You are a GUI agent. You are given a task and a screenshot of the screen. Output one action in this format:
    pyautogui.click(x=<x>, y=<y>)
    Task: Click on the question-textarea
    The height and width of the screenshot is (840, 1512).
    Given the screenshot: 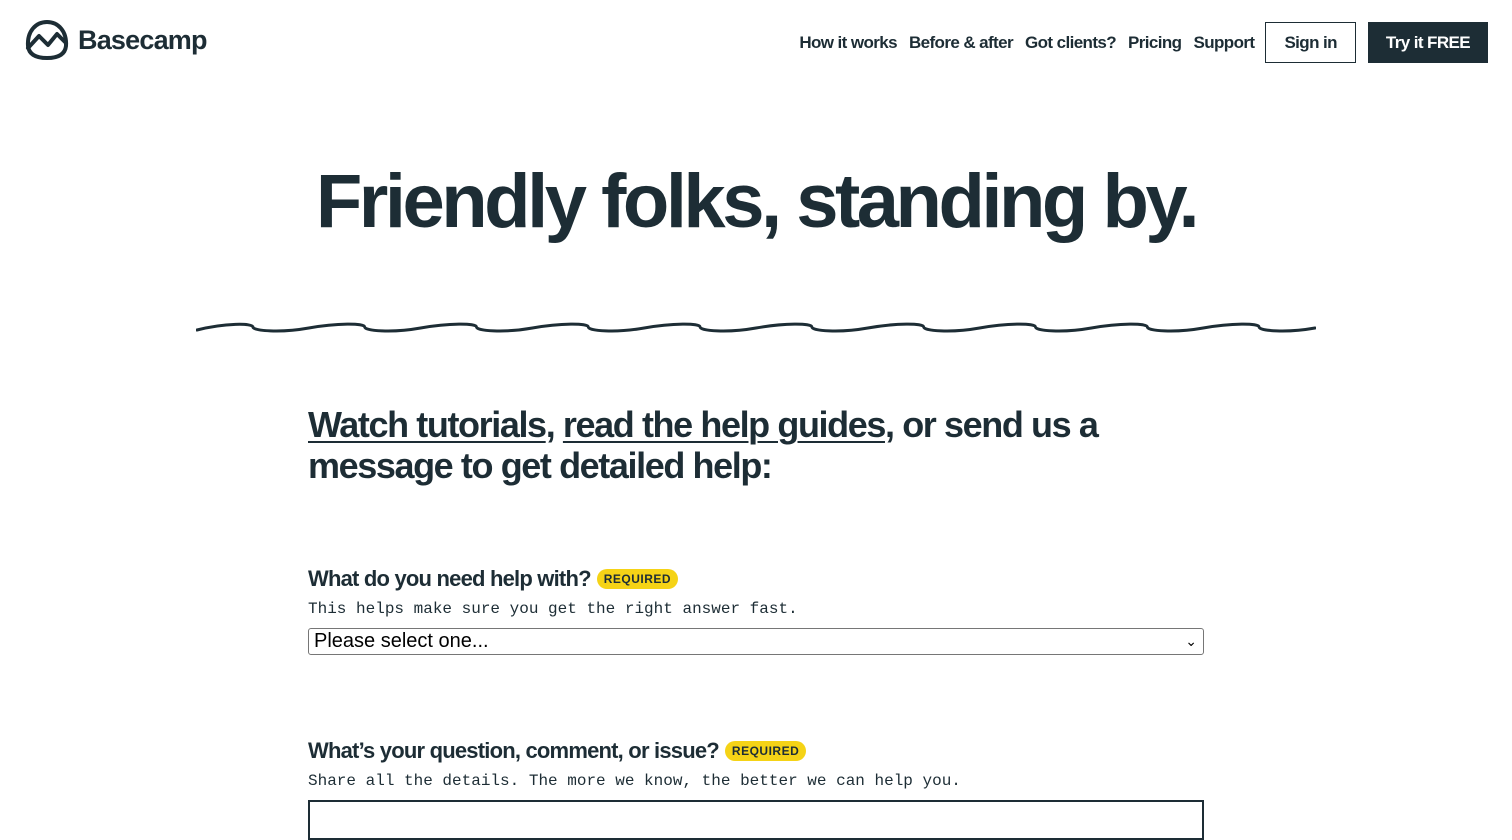 What is the action you would take?
    pyautogui.click(x=756, y=820)
    